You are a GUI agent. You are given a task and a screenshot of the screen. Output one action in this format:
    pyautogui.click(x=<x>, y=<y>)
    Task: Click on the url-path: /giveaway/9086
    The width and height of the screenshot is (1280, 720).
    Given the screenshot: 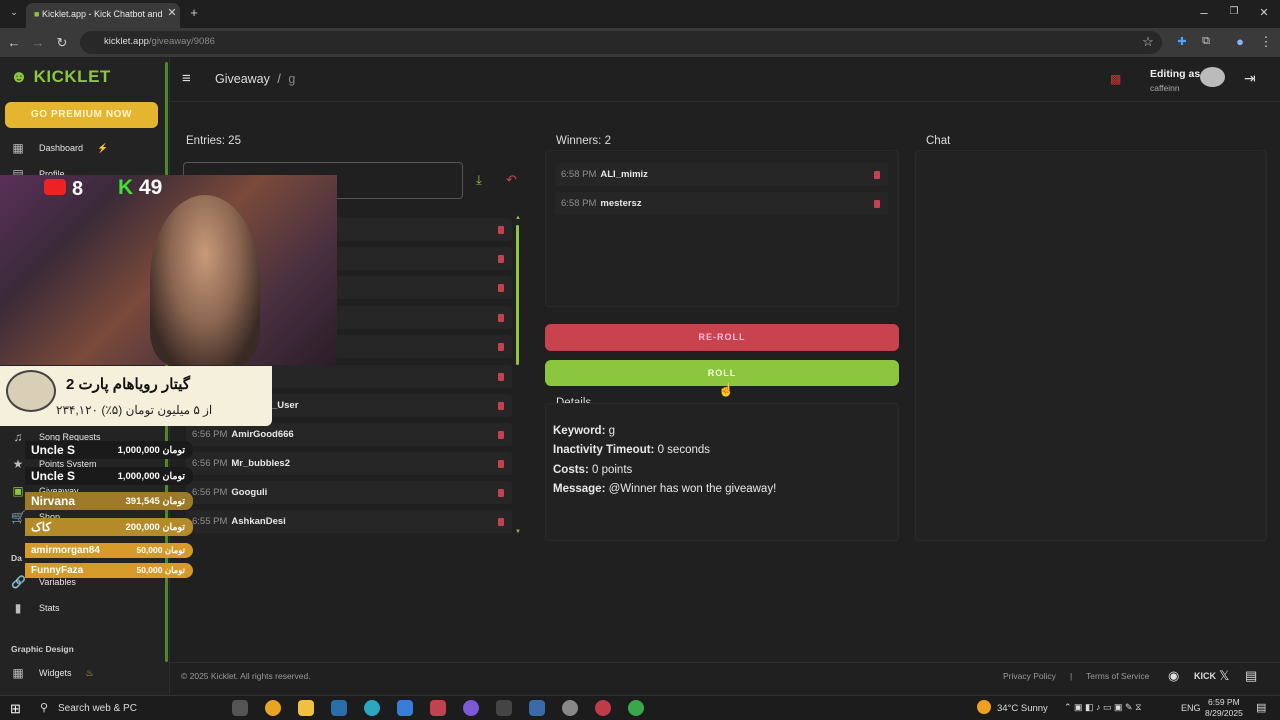 What is the action you would take?
    pyautogui.click(x=181, y=41)
    